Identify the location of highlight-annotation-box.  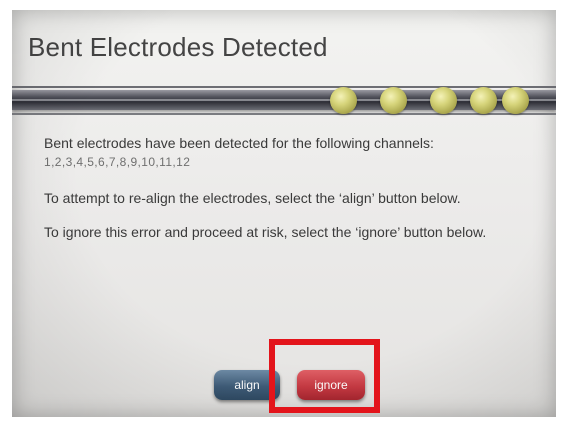
(324, 376).